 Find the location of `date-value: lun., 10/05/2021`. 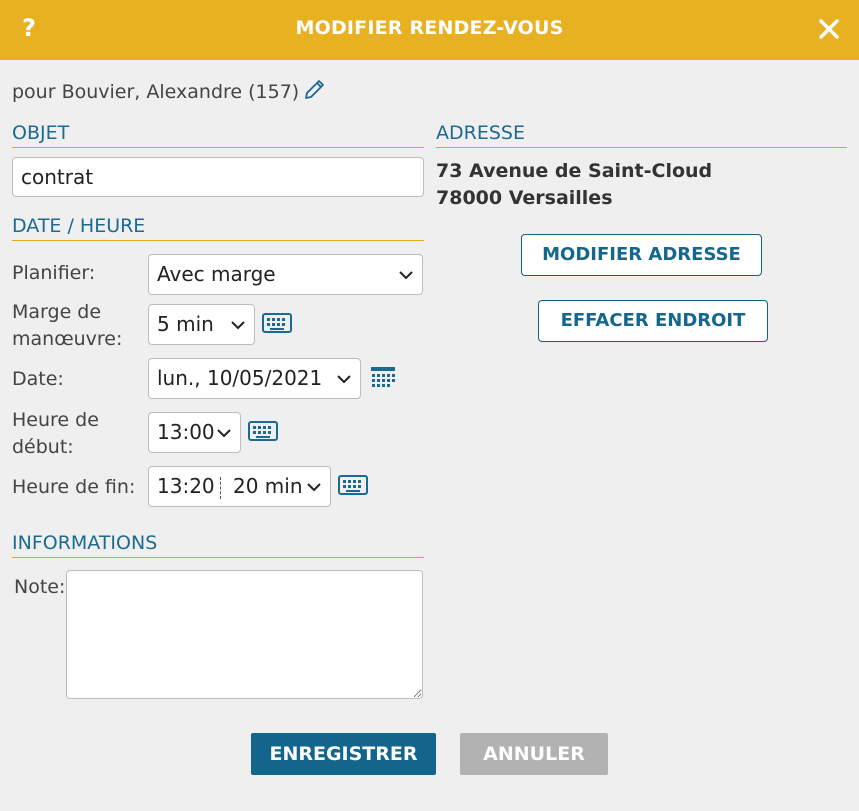

date-value: lun., 10/05/2021 is located at coordinates (240, 378).